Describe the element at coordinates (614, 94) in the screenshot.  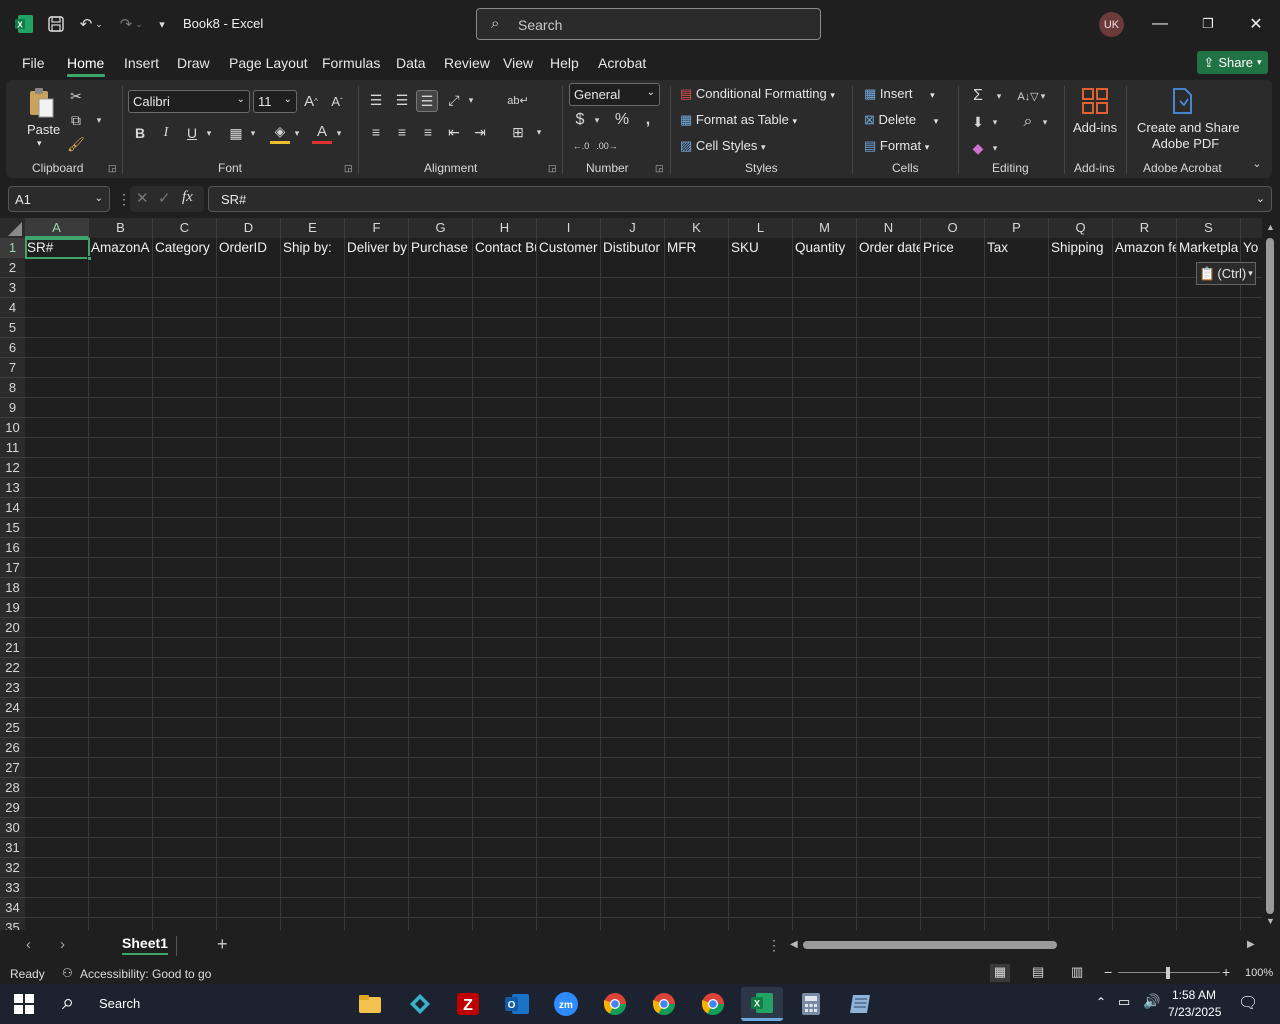
I see `number-format-combo: General ⌄` at that location.